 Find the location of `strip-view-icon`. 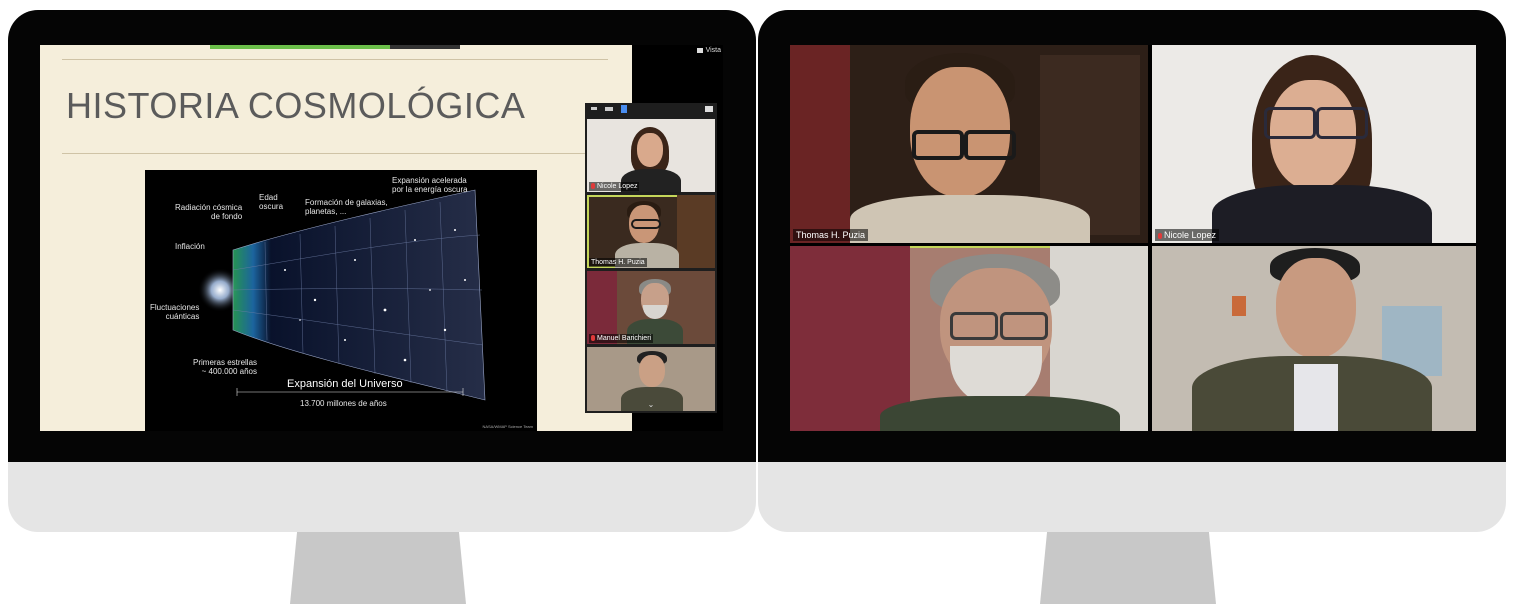

strip-view-icon is located at coordinates (624, 109).